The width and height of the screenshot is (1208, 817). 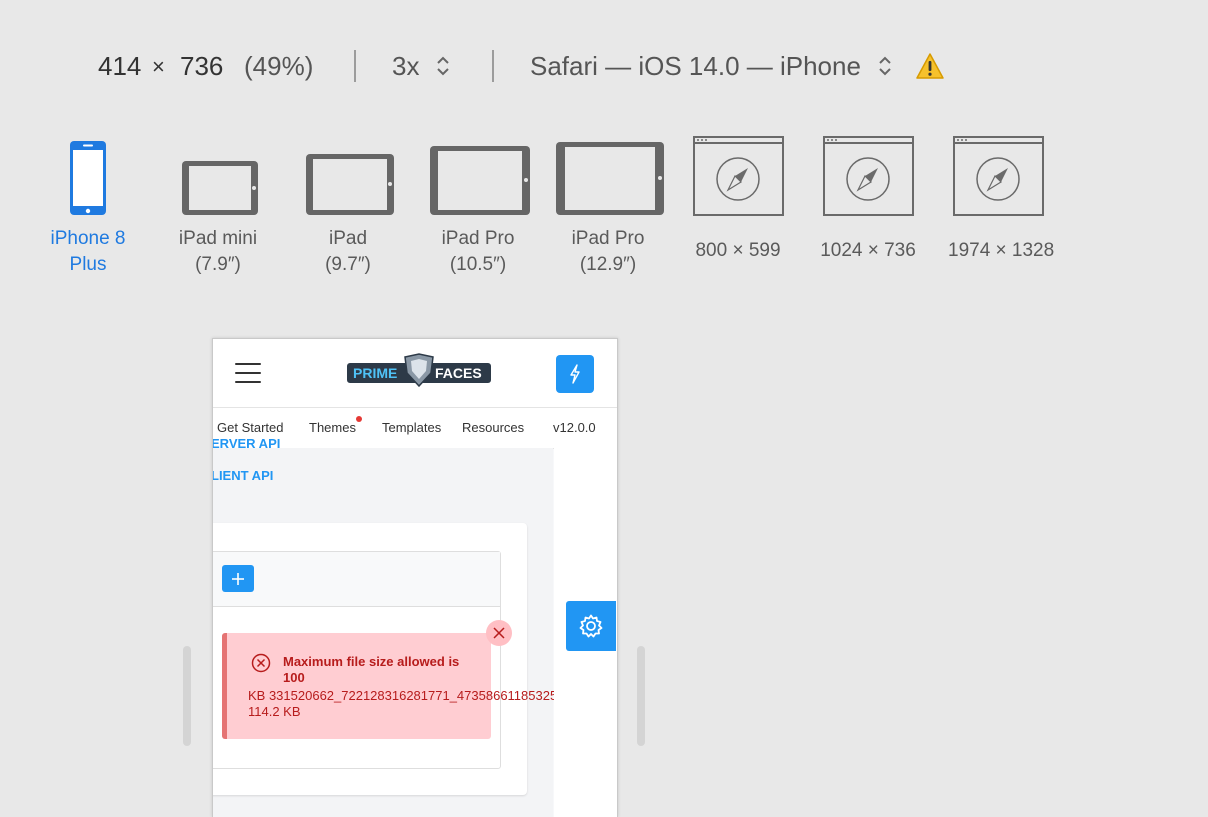 I want to click on file-upload-buttonbar, so click(x=356, y=579).